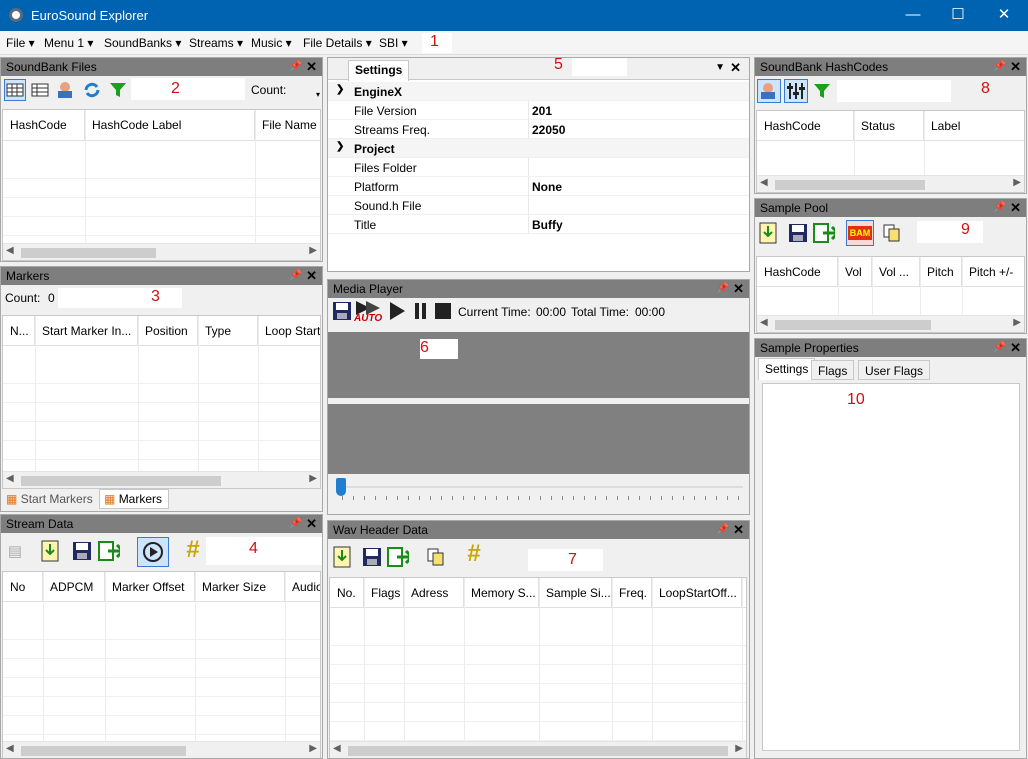 The image size is (1028, 759). I want to click on menu-soundbanks: SoundBanks ▾, so click(142, 43).